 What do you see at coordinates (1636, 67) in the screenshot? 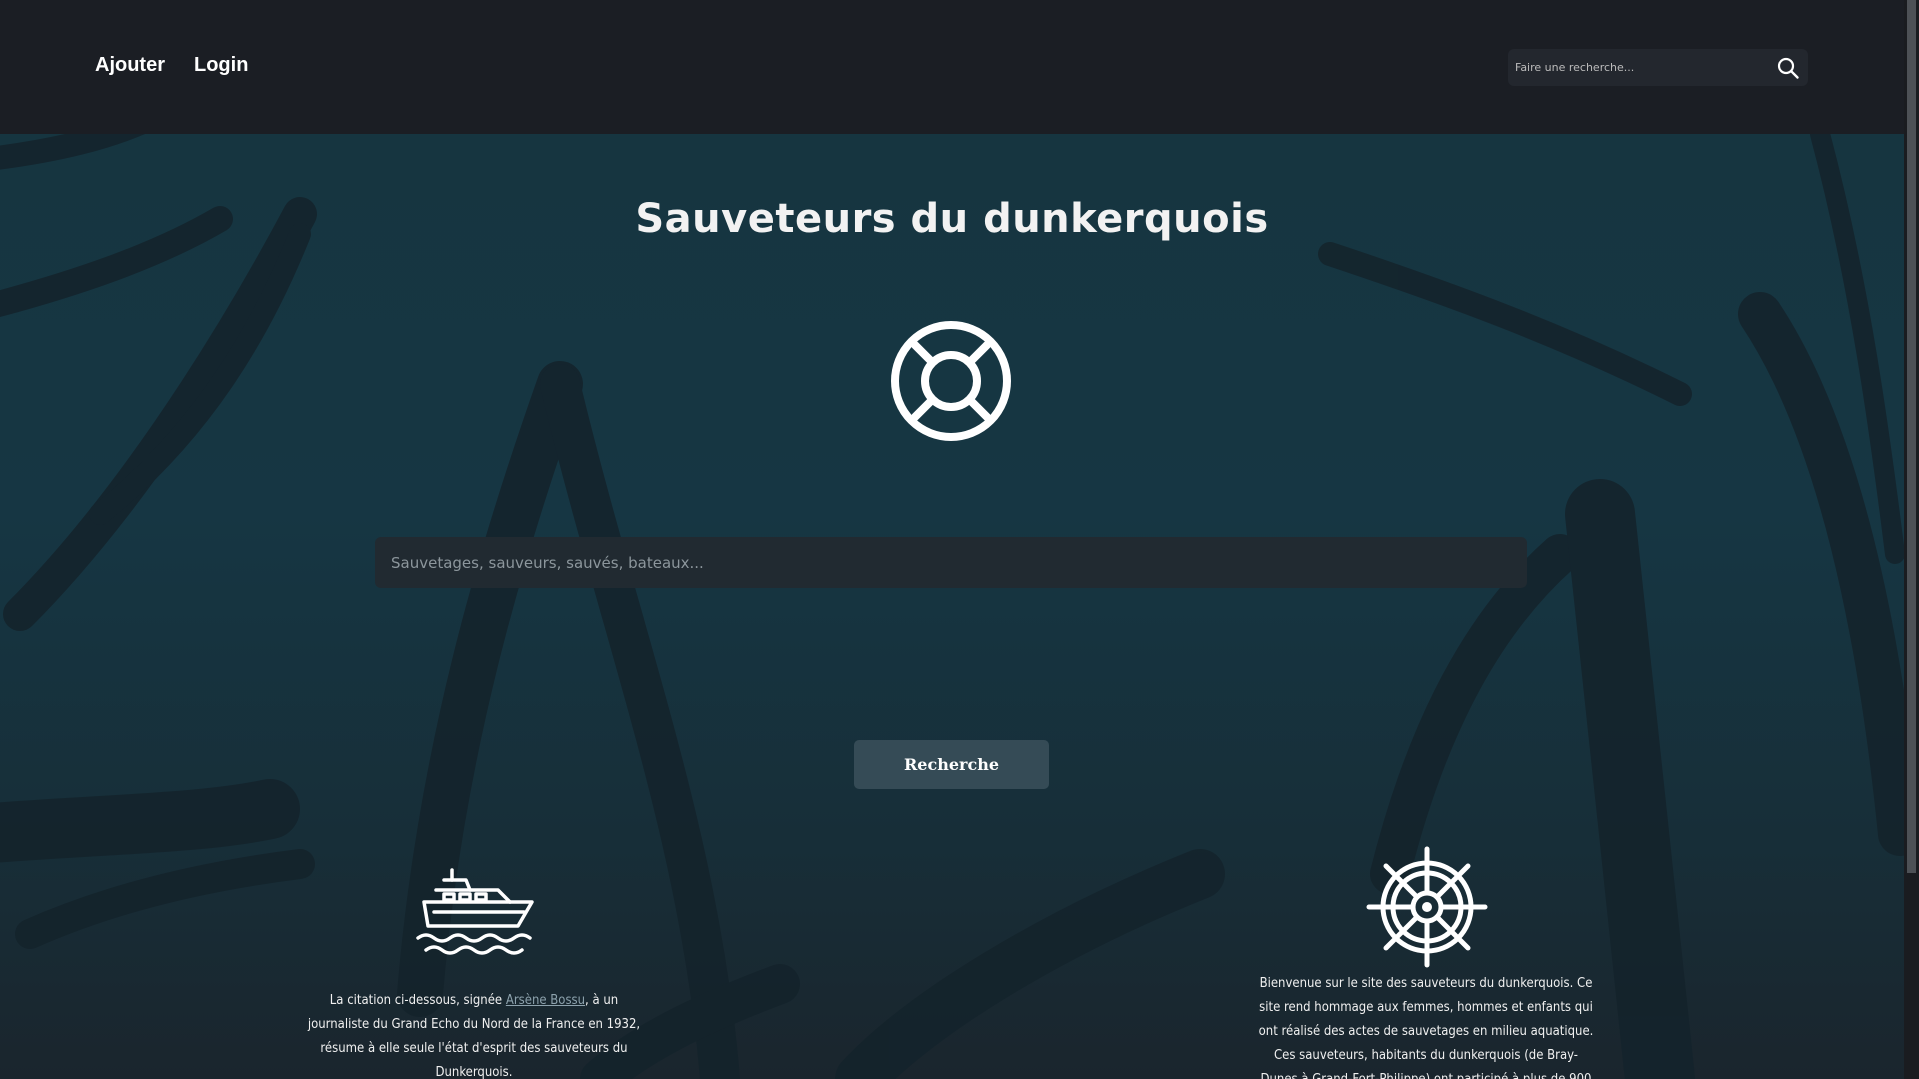
I see `header-search-input` at bounding box center [1636, 67].